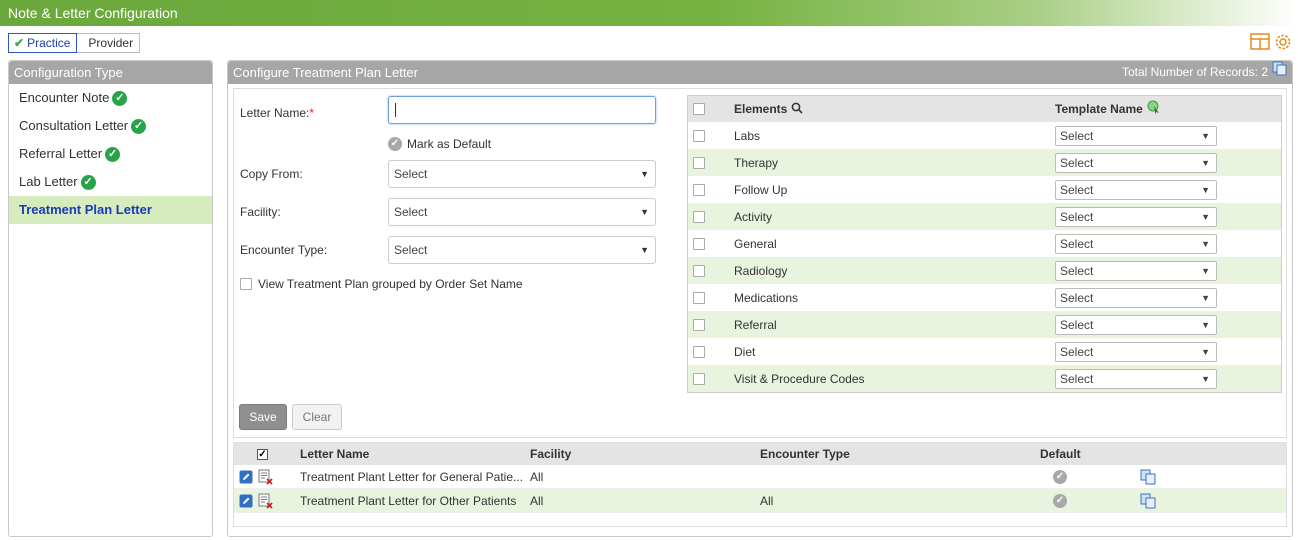  I want to click on default-column-header: Default, so click(1060, 454).